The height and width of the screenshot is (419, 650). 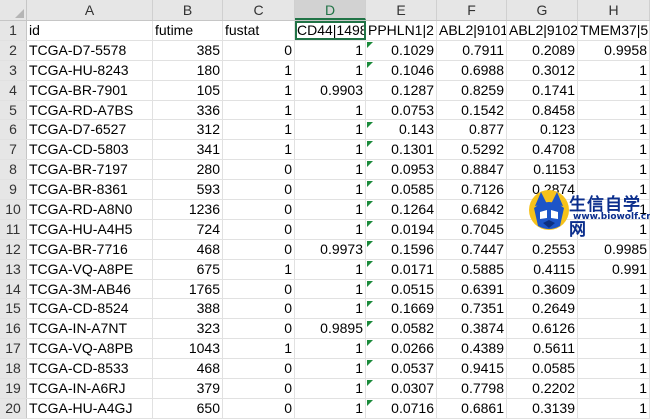 I want to click on row-header: 15, so click(x=13, y=309).